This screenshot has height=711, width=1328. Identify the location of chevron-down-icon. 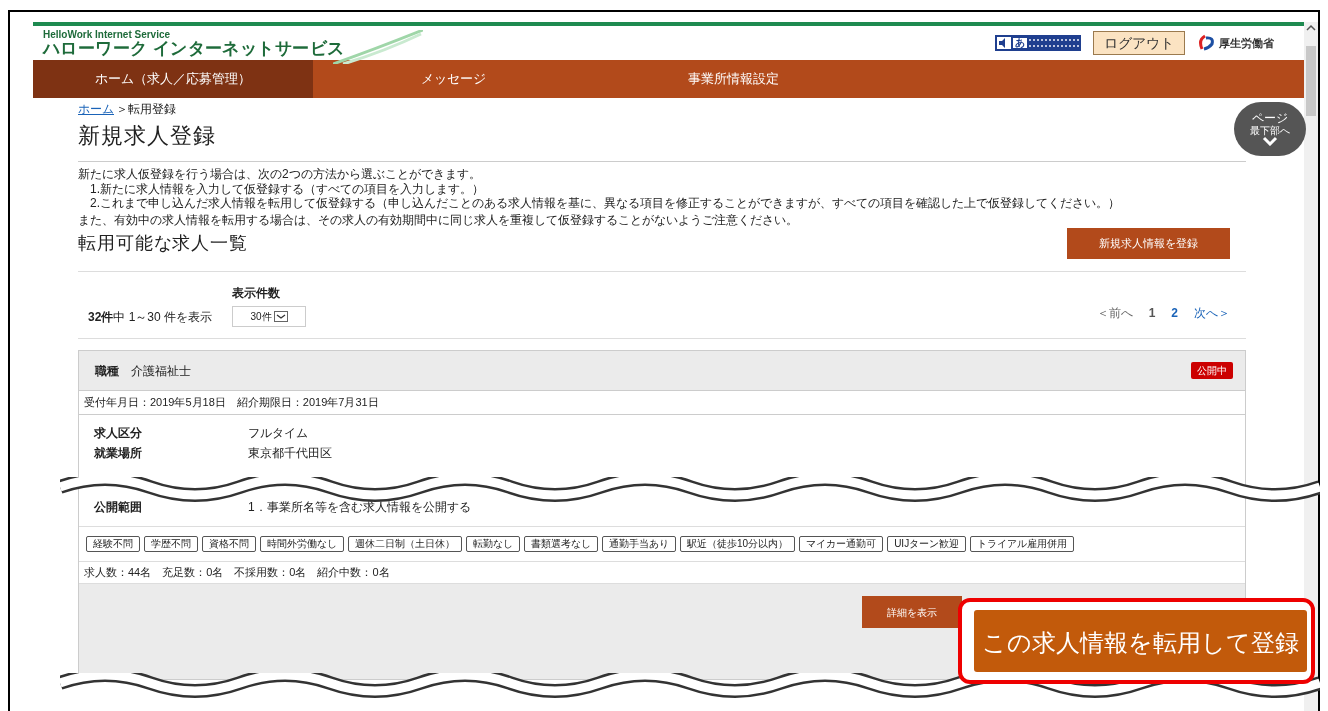
(1270, 141).